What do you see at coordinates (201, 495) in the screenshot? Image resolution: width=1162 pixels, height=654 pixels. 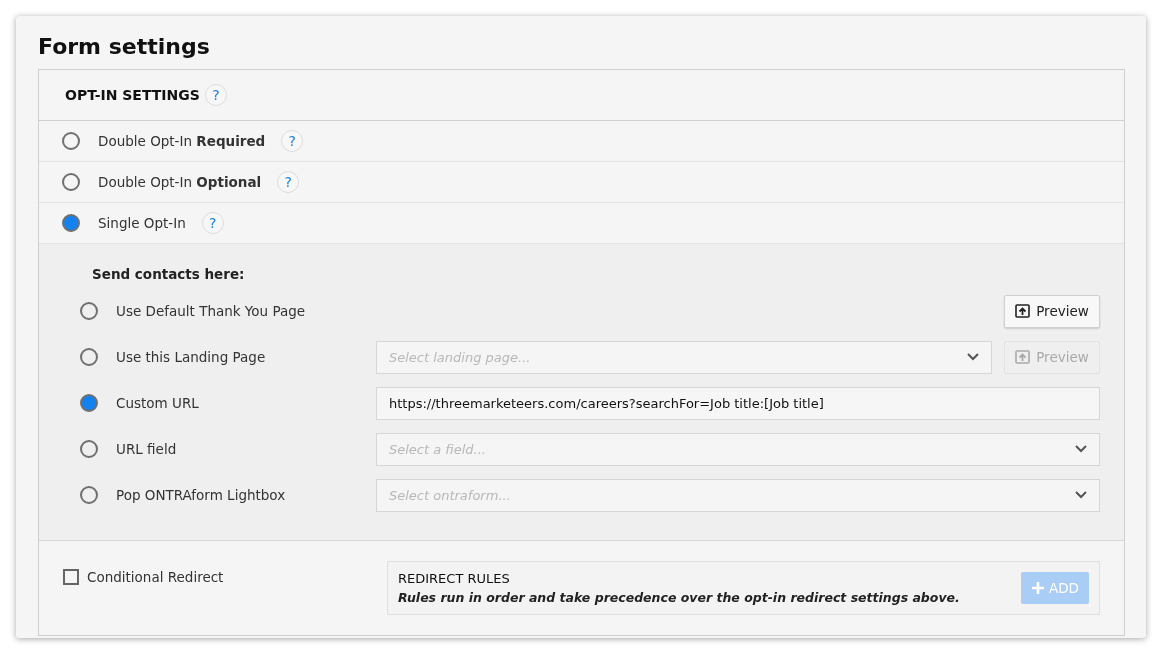 I see `option-label: Pop ONTRAform Lightbox` at bounding box center [201, 495].